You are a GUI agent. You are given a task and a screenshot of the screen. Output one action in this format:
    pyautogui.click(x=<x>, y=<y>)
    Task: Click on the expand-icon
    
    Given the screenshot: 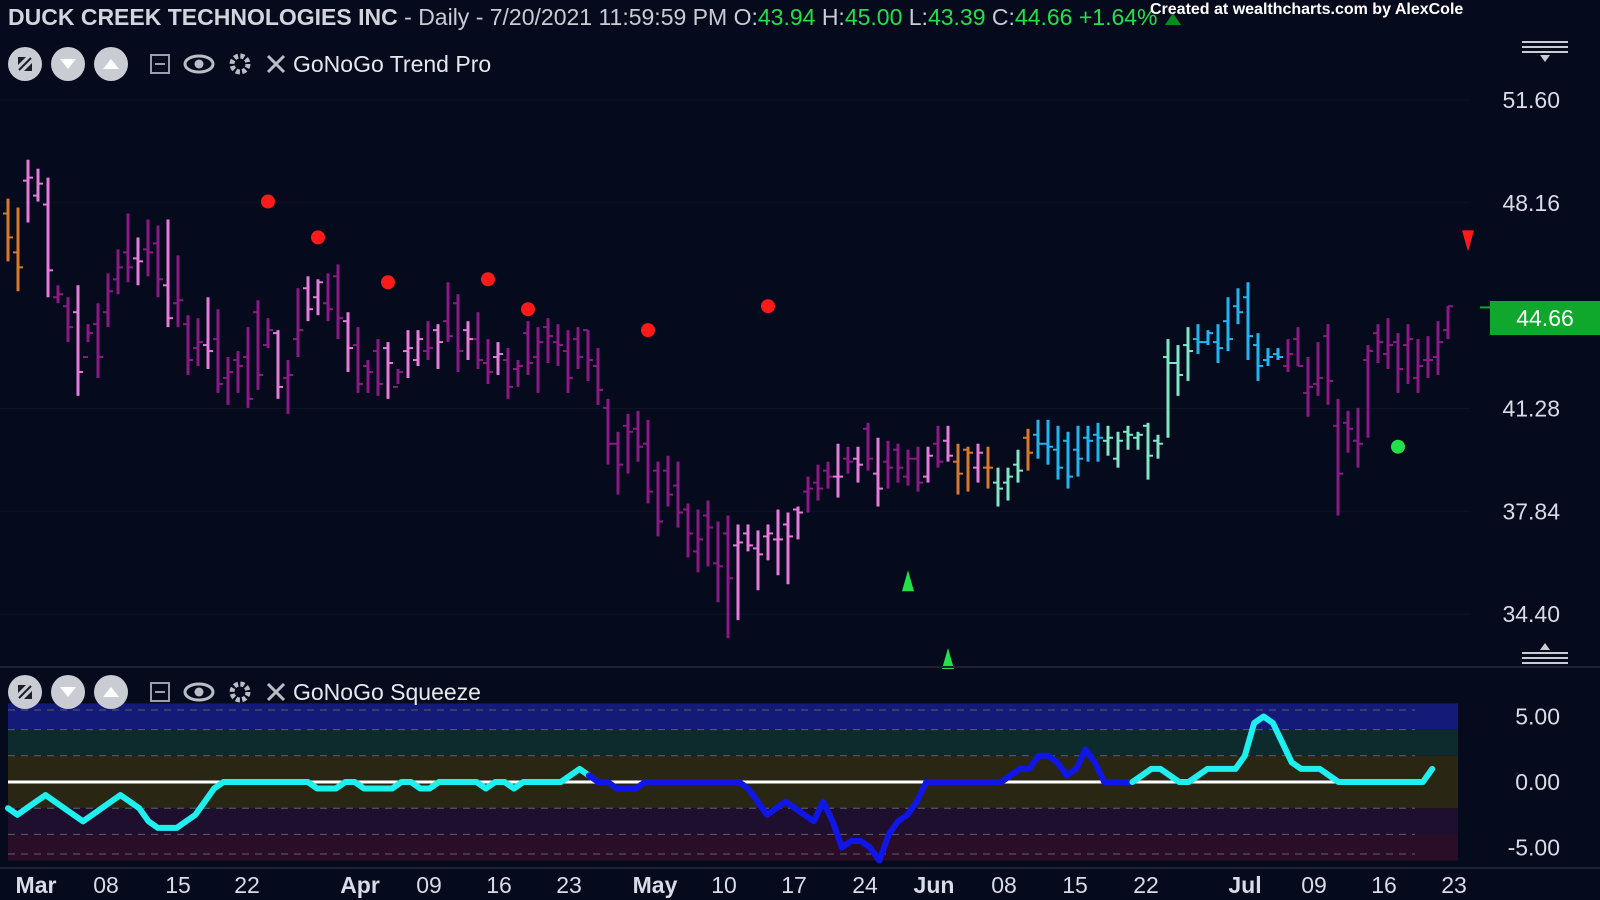 What is the action you would take?
    pyautogui.click(x=25, y=692)
    